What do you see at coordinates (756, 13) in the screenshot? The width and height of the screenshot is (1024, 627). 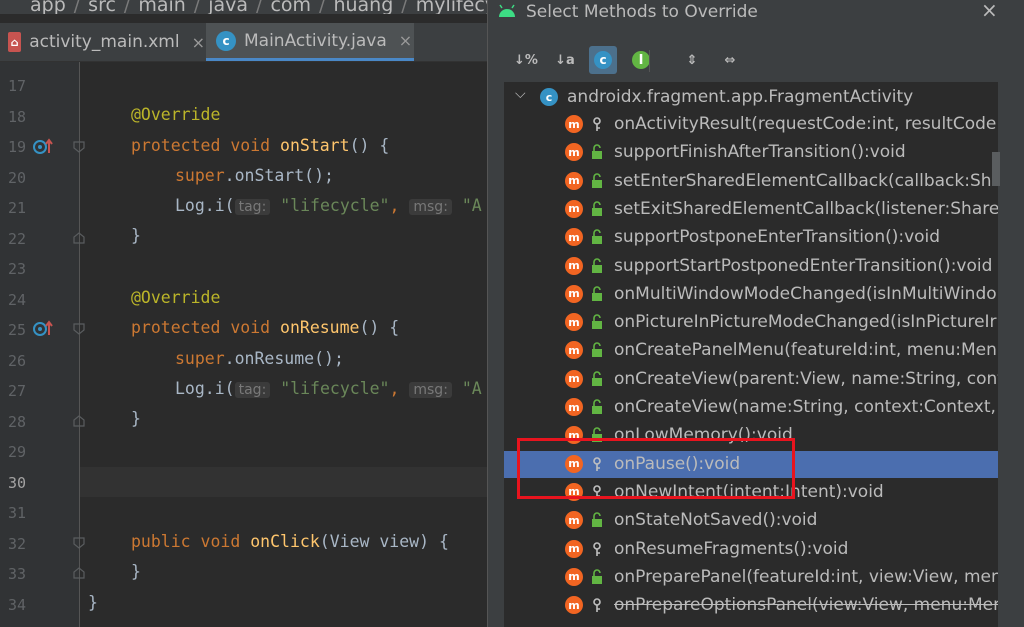 I see `dialog-title-bar: Select Methods to Override ×` at bounding box center [756, 13].